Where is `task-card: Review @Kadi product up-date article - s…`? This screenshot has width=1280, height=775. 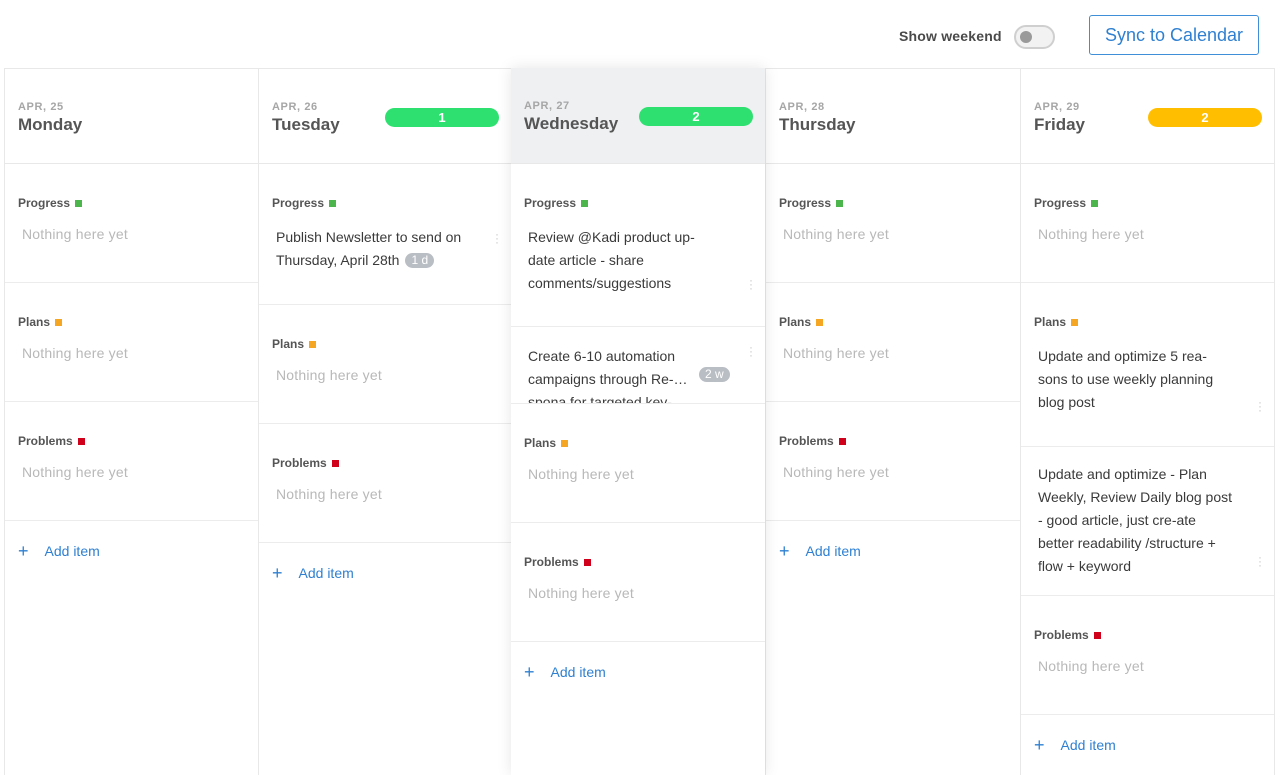 task-card: Review @Kadi product up-date article - s… is located at coordinates (638, 272).